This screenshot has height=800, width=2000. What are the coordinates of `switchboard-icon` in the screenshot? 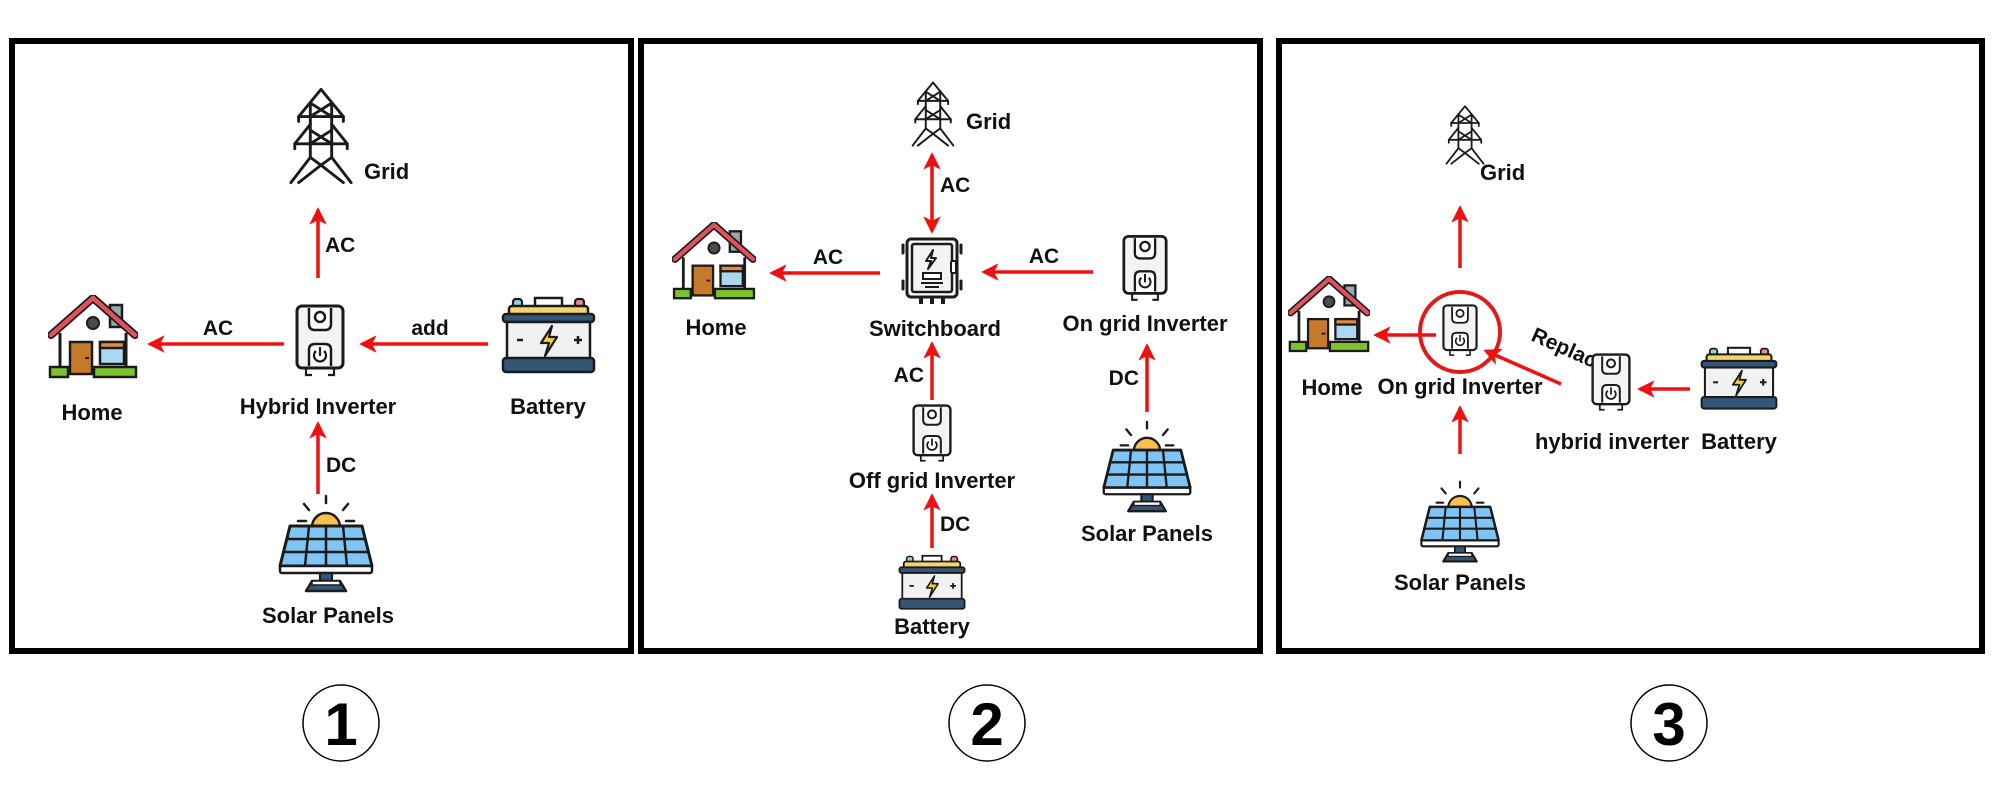 It's located at (932, 271).